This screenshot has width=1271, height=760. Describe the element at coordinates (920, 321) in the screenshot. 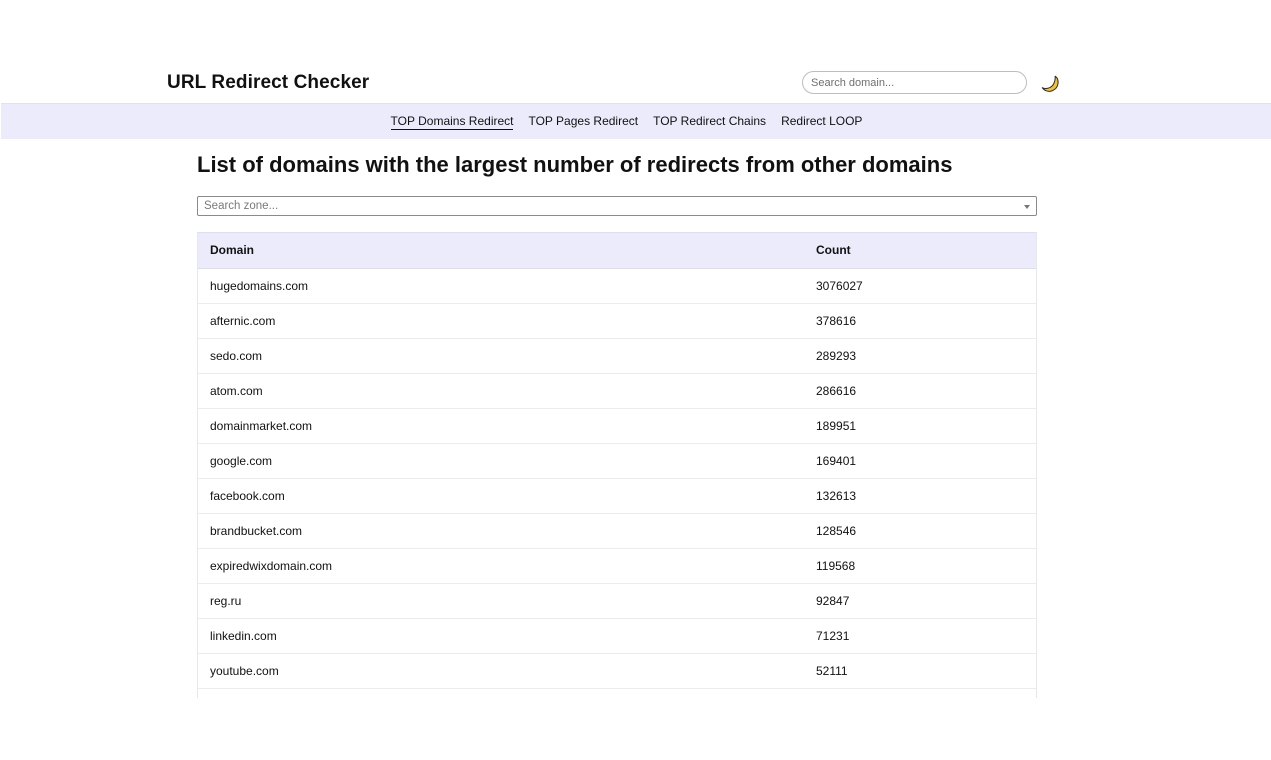

I see `count-cell: 378616` at that location.